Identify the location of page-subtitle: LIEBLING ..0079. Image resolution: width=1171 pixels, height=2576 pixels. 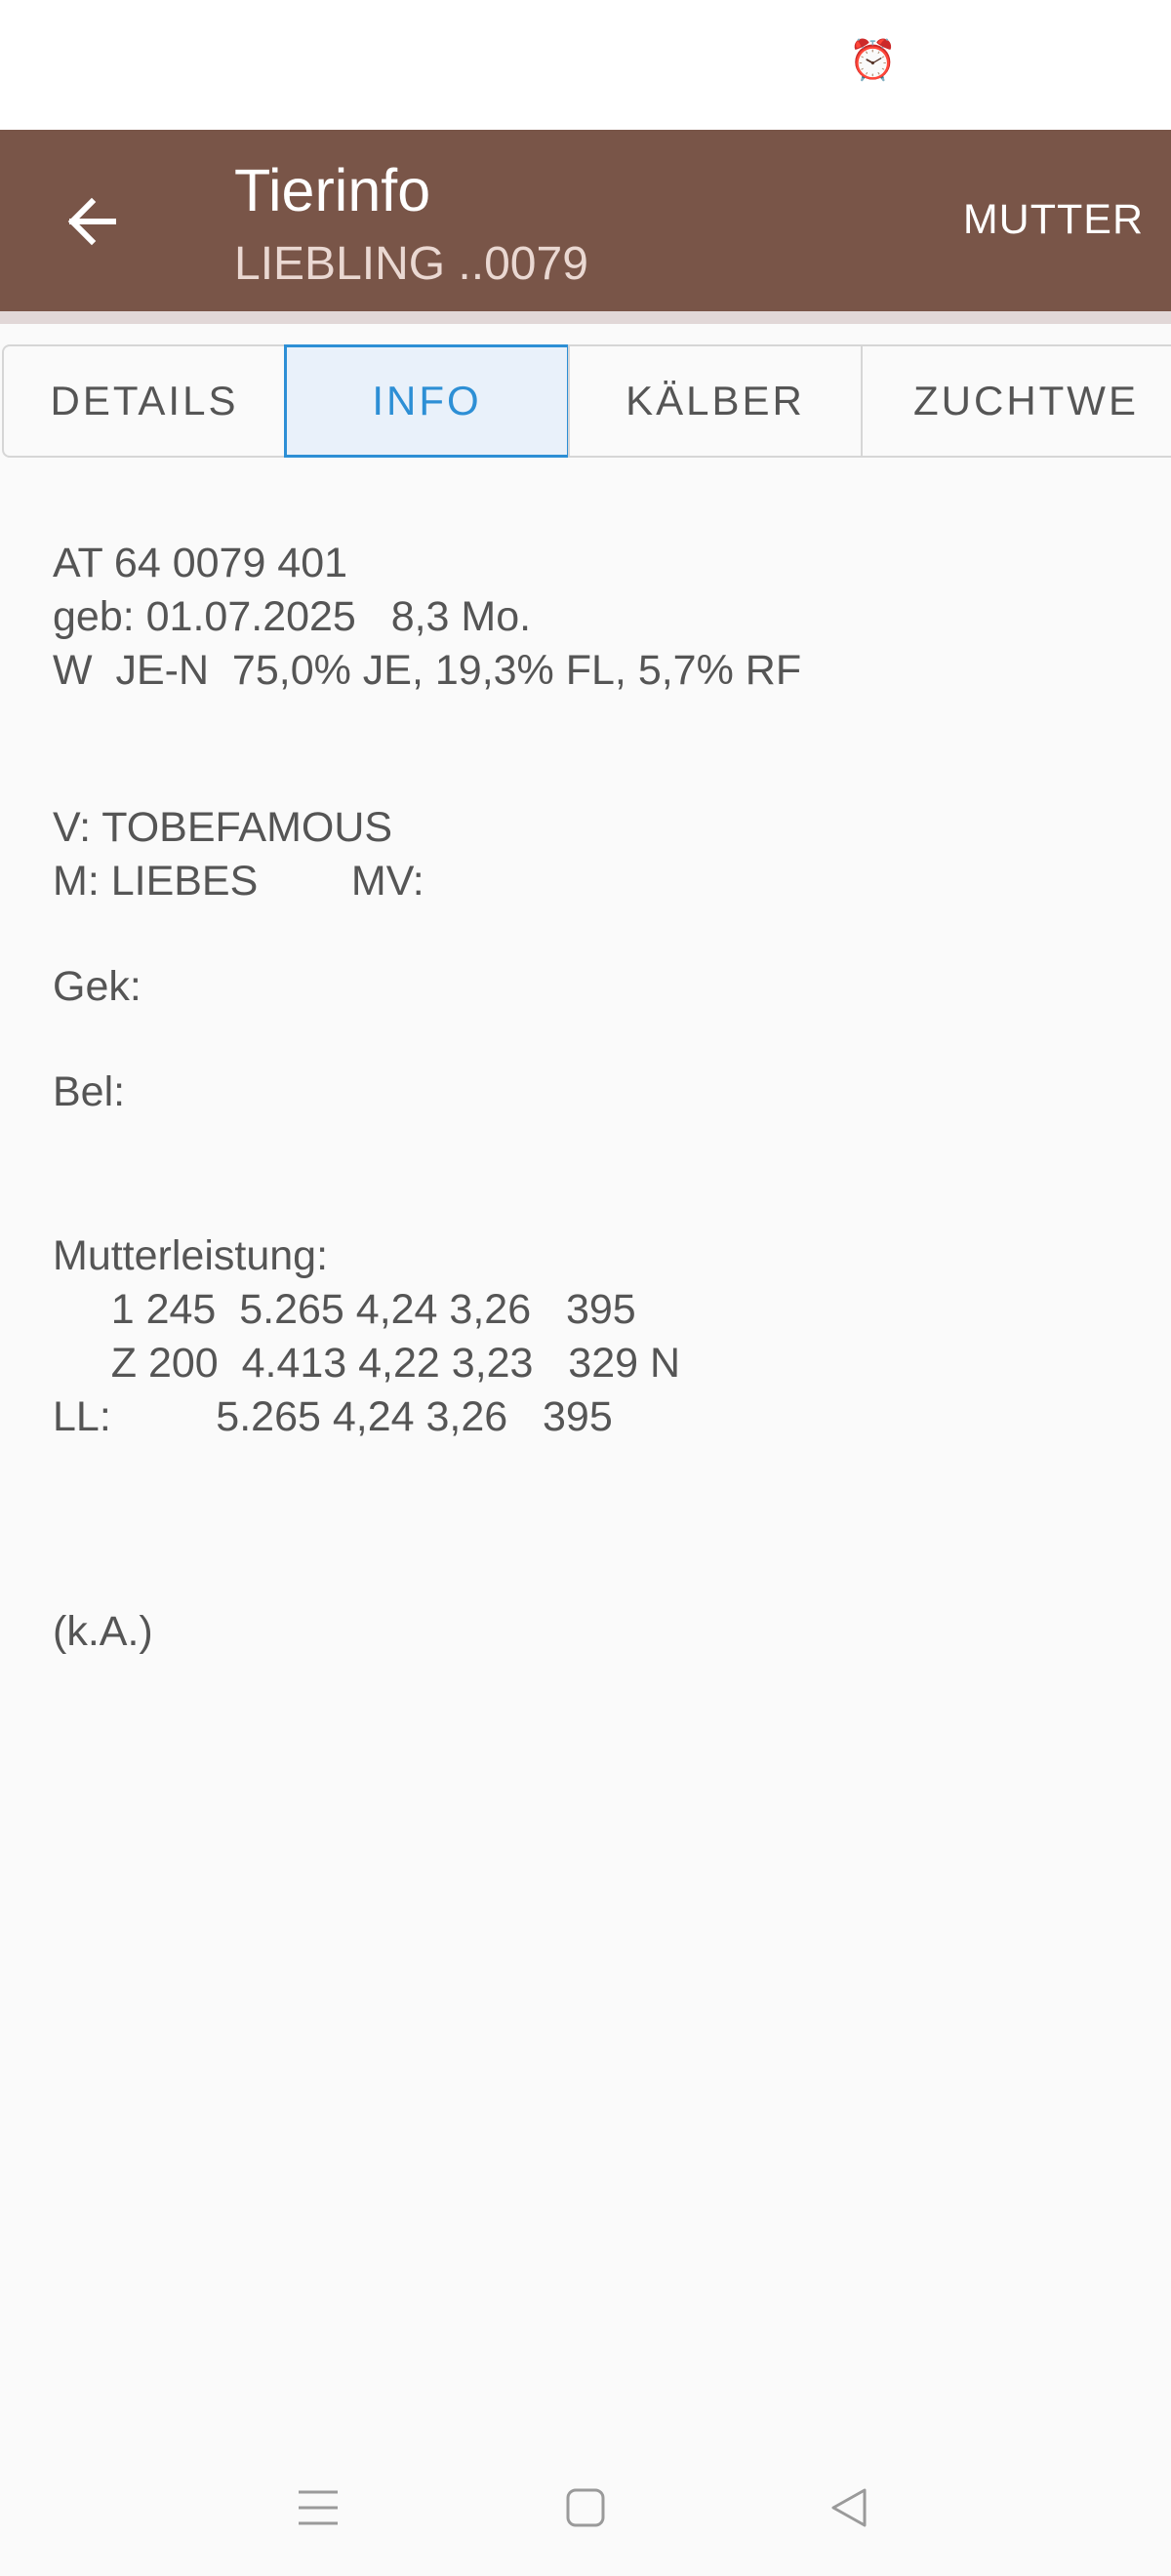
(411, 264).